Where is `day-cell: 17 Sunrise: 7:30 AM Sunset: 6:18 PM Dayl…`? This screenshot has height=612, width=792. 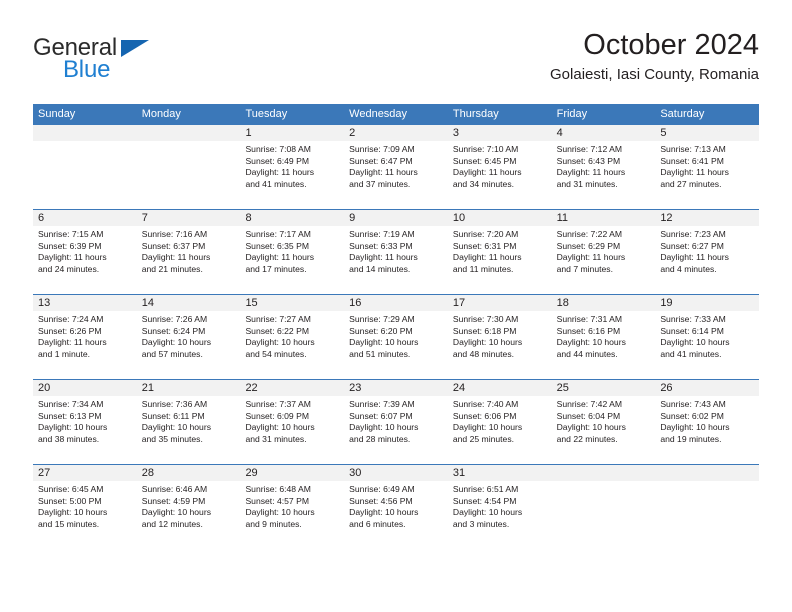 day-cell: 17 Sunrise: 7:30 AM Sunset: 6:18 PM Dayl… is located at coordinates (499, 337).